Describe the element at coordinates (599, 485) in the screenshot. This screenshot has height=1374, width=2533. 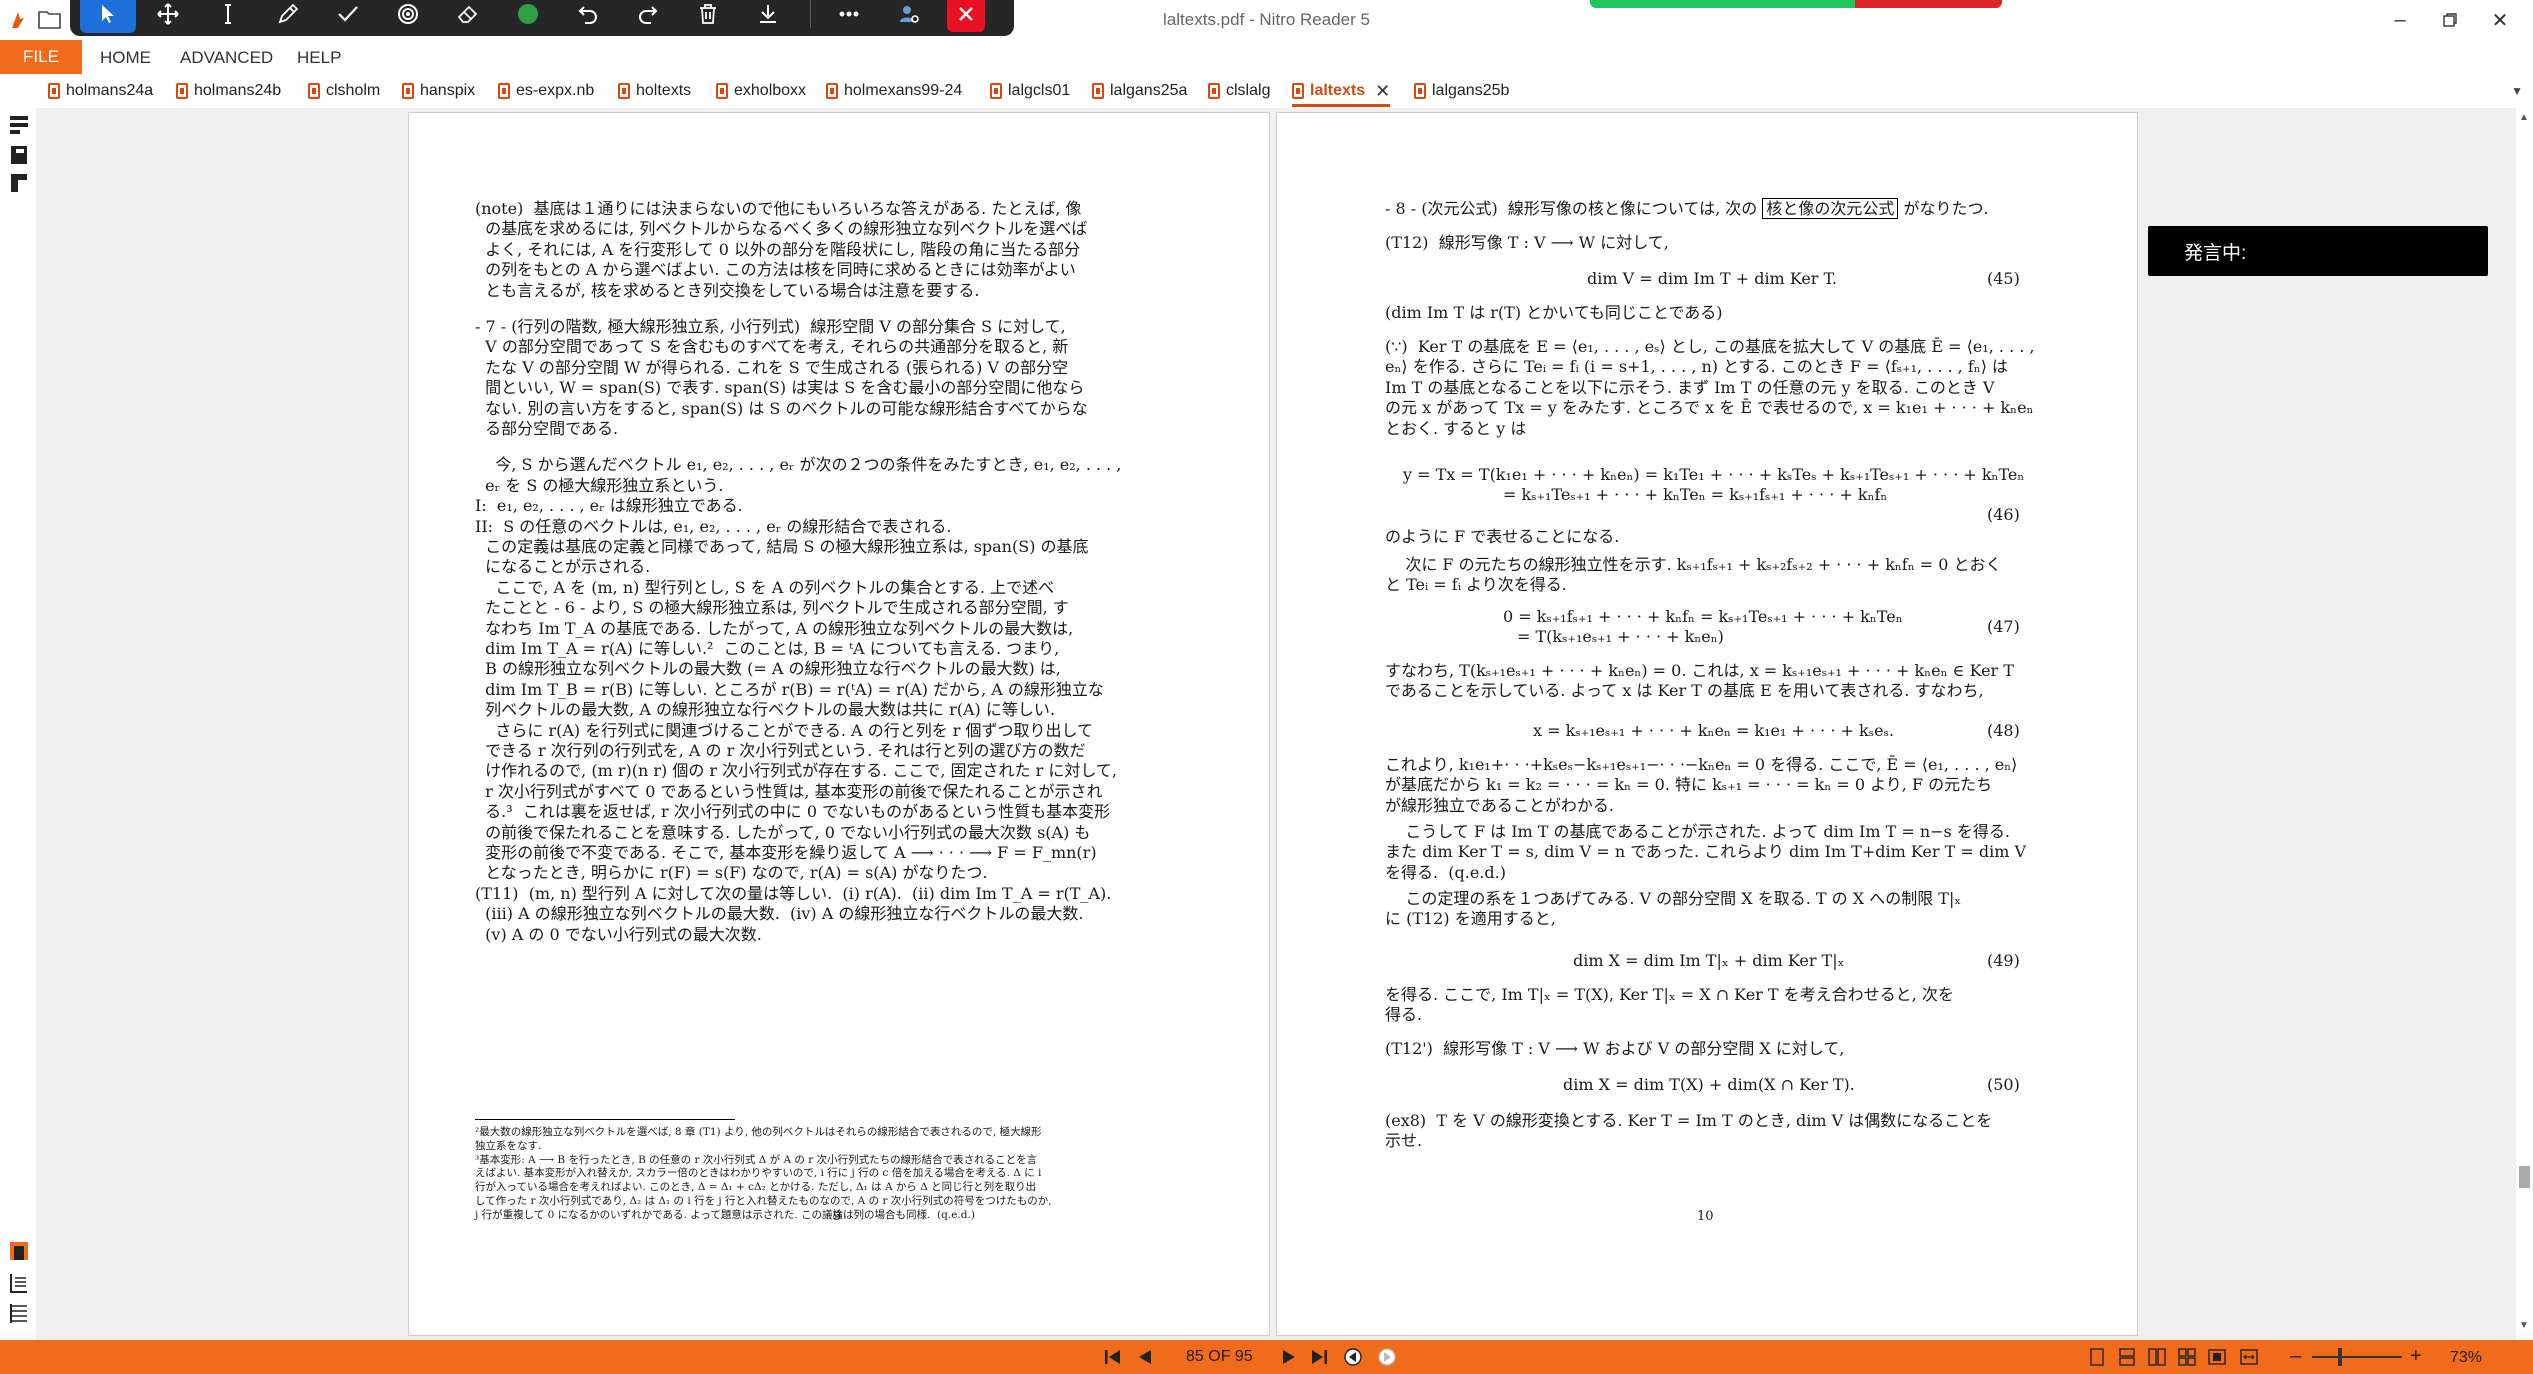
I see `text-line: eᵣ を S の極大線形独立系という.` at that location.